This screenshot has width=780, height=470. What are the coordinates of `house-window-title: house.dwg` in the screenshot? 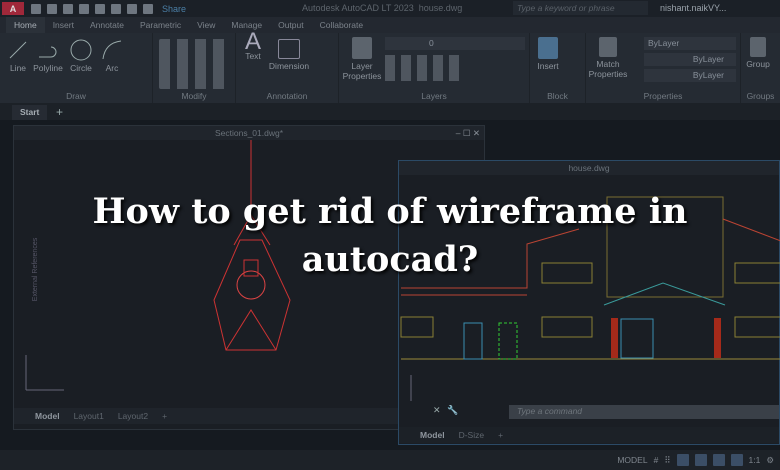 It's located at (589, 168).